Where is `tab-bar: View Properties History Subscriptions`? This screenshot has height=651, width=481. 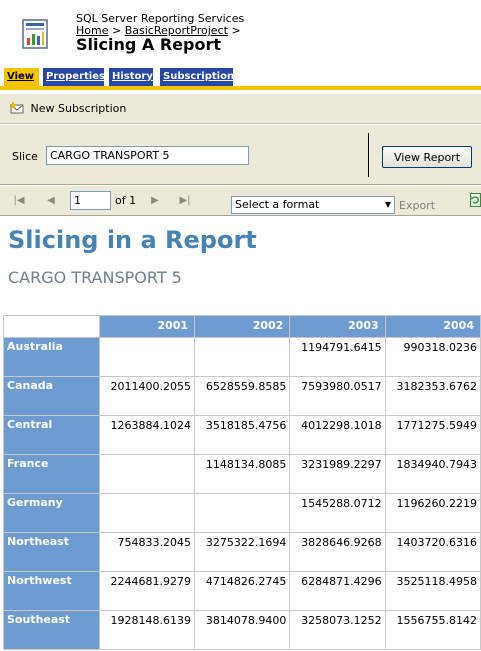 tab-bar: View Properties History Subscriptions is located at coordinates (240, 78).